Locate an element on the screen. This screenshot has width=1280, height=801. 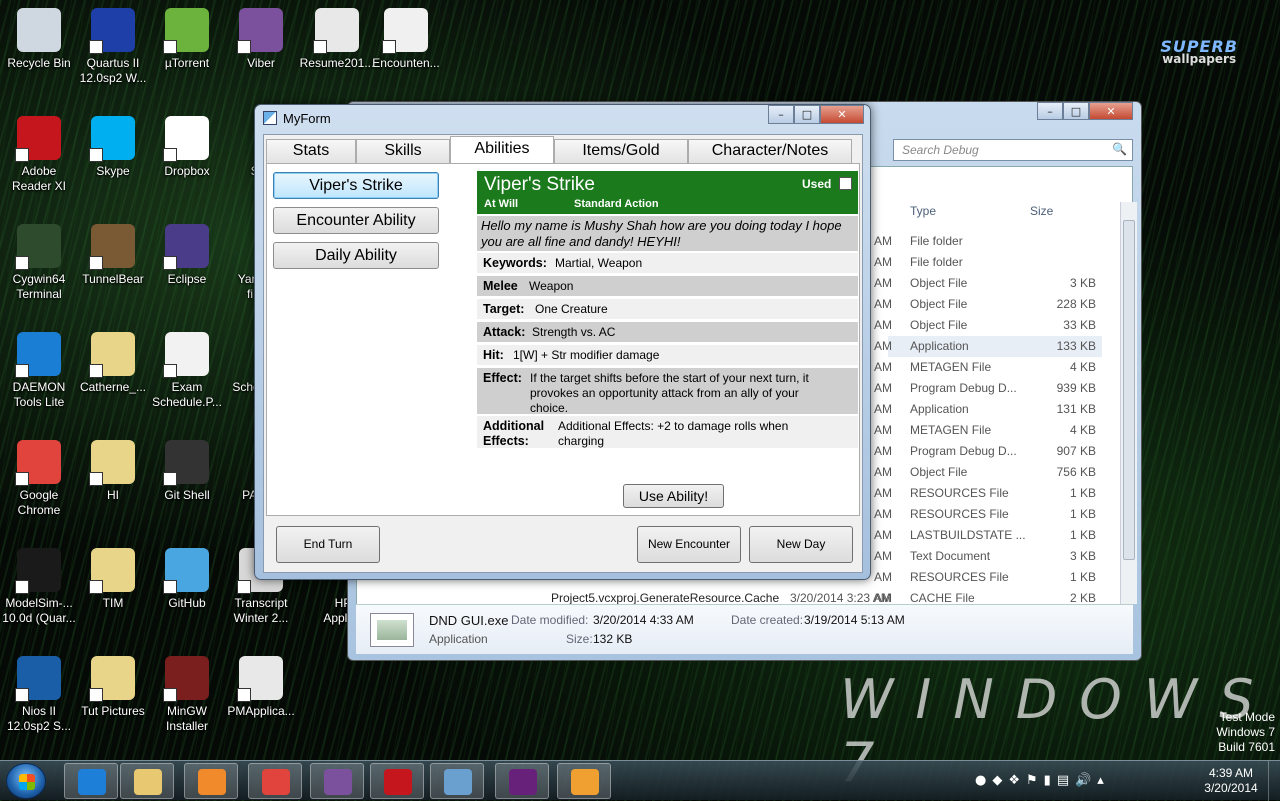
clock: 4:39 AM 3/20/2014 is located at coordinates (1231, 781).